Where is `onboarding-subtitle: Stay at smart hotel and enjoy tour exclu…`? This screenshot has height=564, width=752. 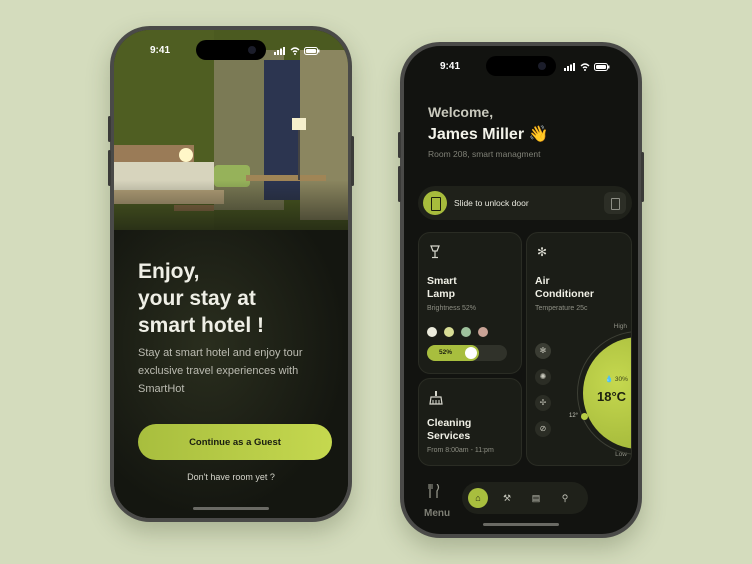
onboarding-subtitle: Stay at smart hotel and enjoy tour exclu… is located at coordinates (220, 371).